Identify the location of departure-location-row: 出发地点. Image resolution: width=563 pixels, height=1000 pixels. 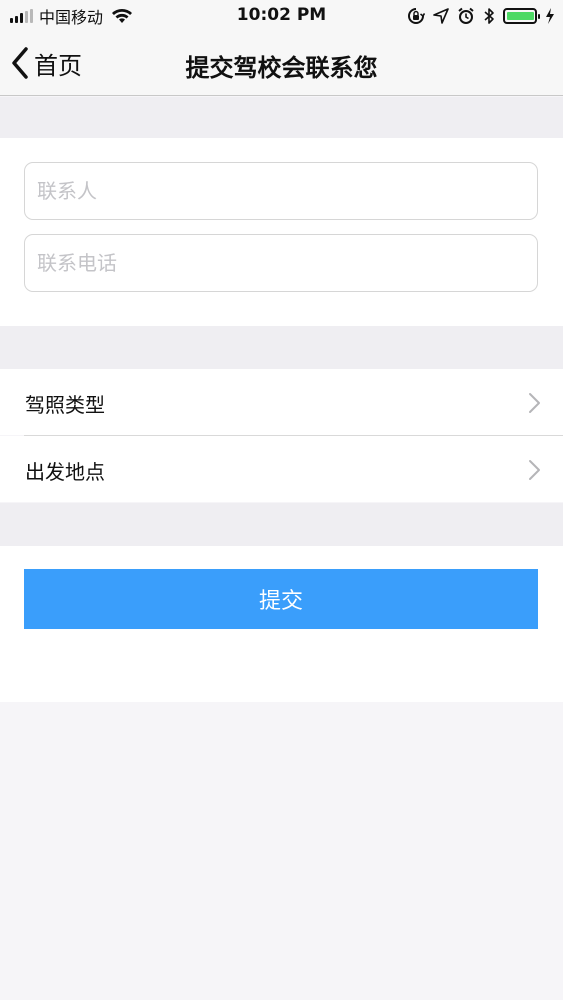
(281, 469).